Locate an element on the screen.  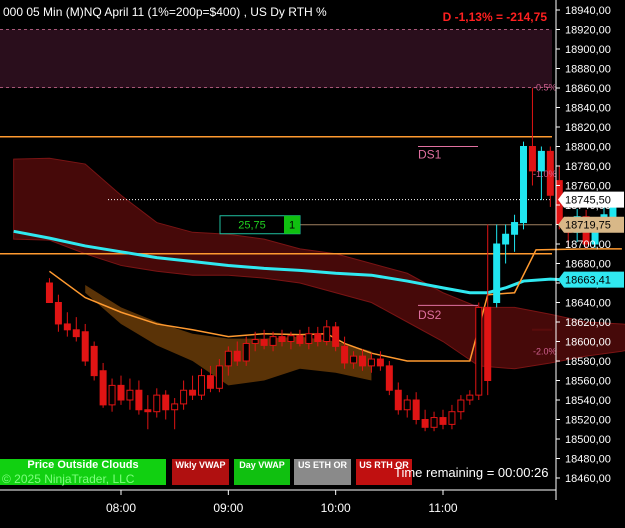
price-tick-label: 18760,00 is located at coordinates (588, 187).